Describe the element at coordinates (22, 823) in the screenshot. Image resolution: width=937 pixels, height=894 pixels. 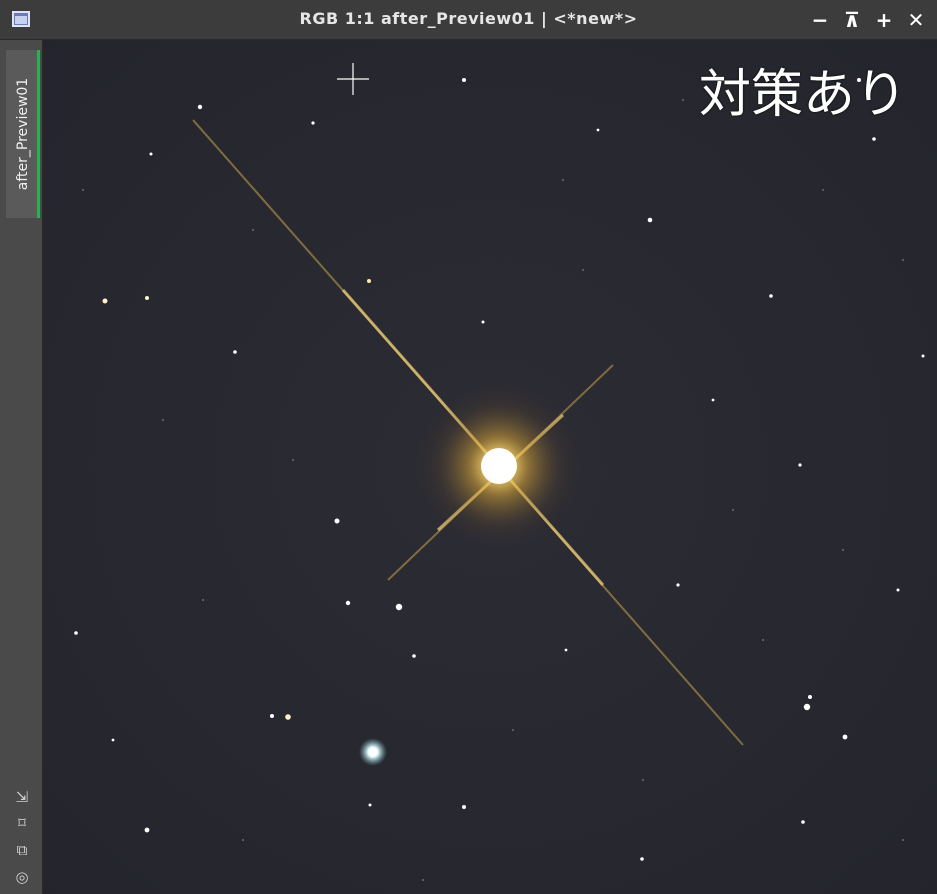
I see `zoom-fit-icon: ⌑` at that location.